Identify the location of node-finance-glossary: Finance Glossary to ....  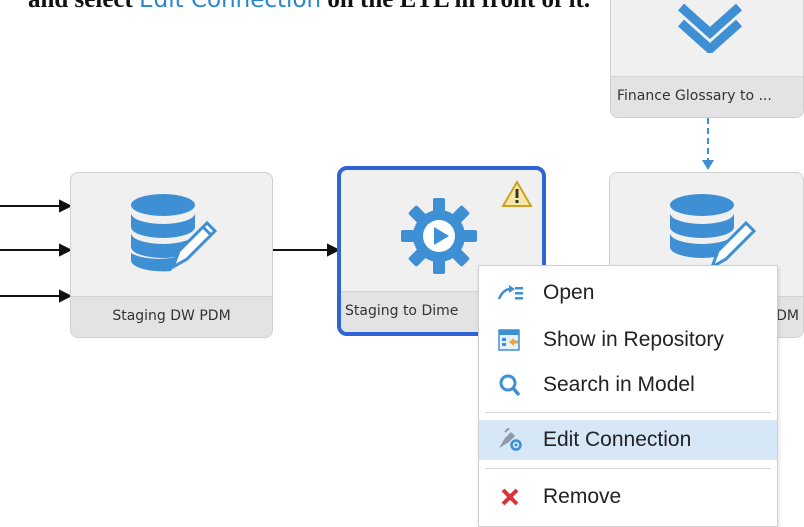
(707, 59).